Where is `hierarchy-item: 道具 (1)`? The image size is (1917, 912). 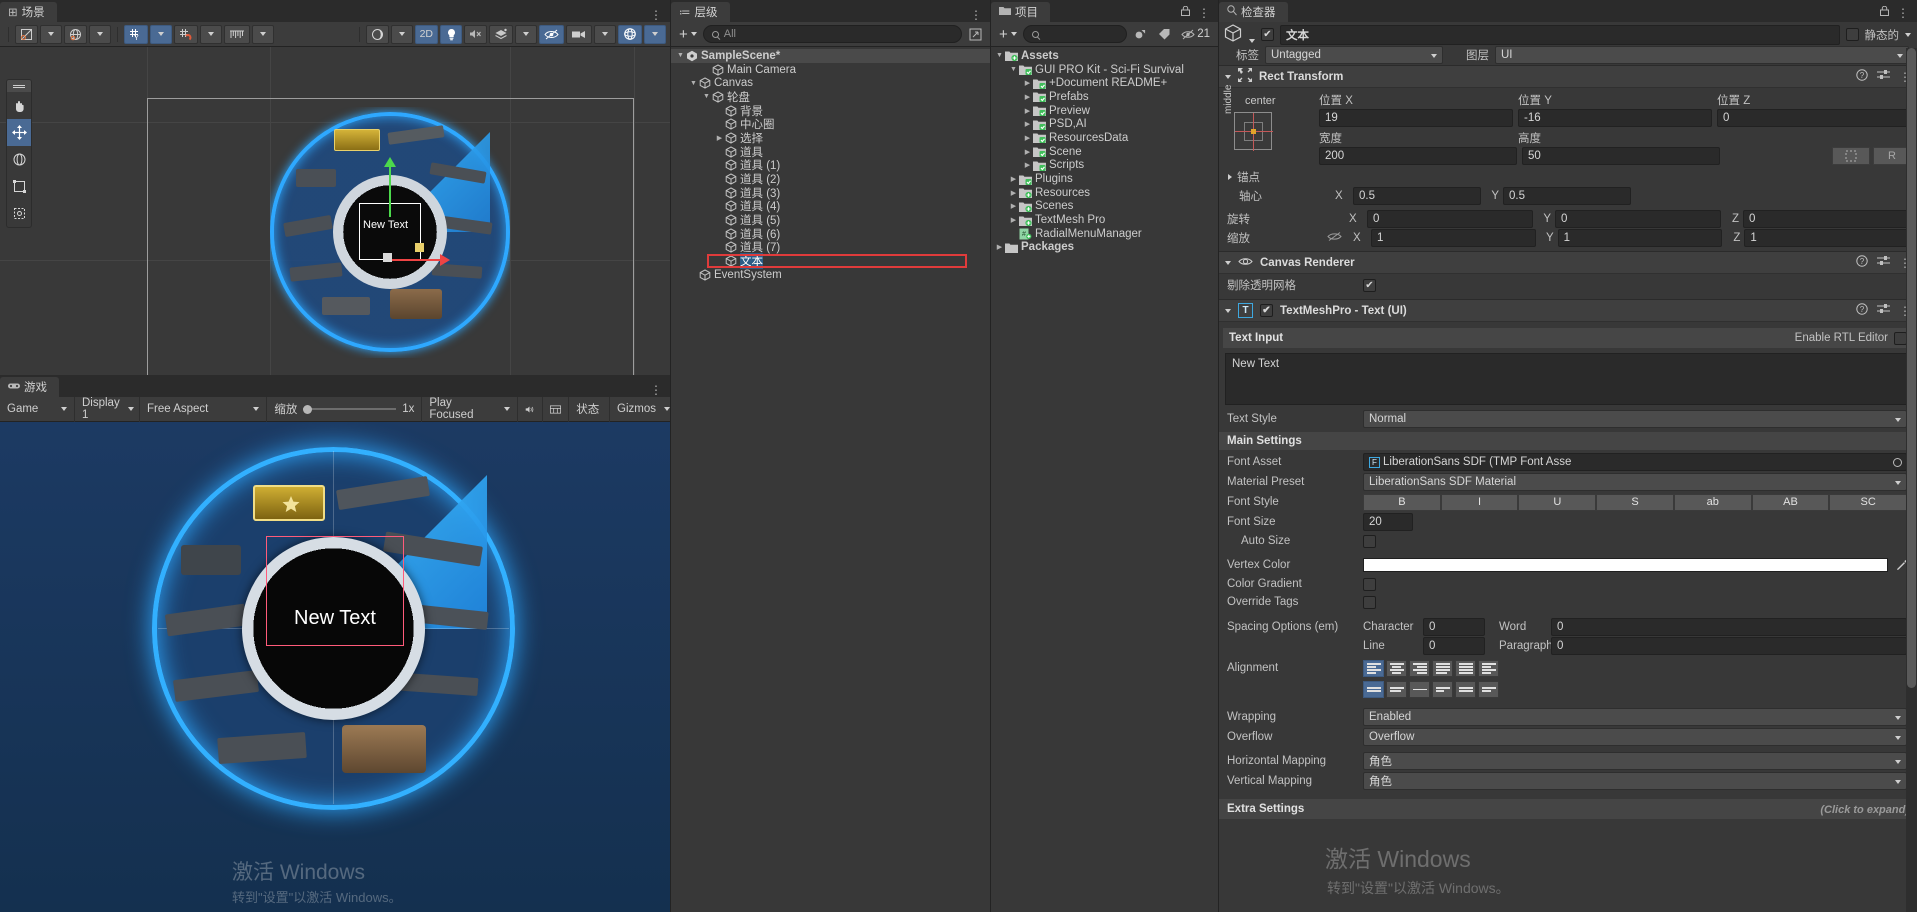 hierarchy-item: 道具 (1) is located at coordinates (830, 165).